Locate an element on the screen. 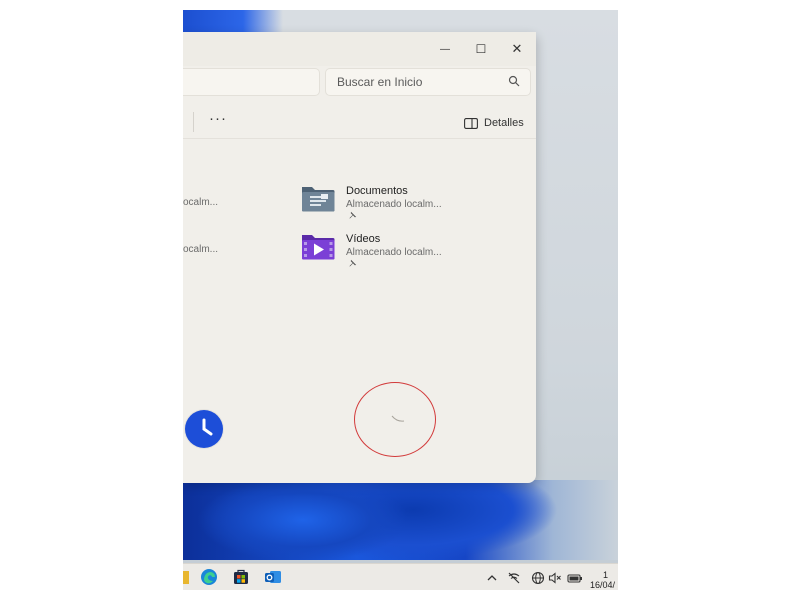 This screenshot has height=600, width=800. maximize-icon: ☐ is located at coordinates (481, 49).